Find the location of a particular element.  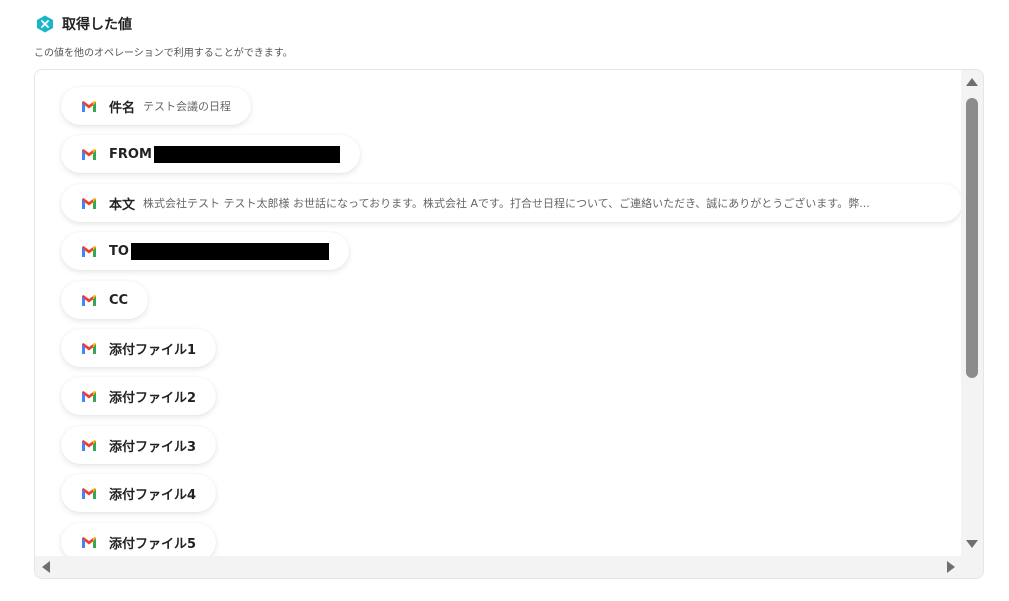

horizontal-scrollbar is located at coordinates (498, 567).